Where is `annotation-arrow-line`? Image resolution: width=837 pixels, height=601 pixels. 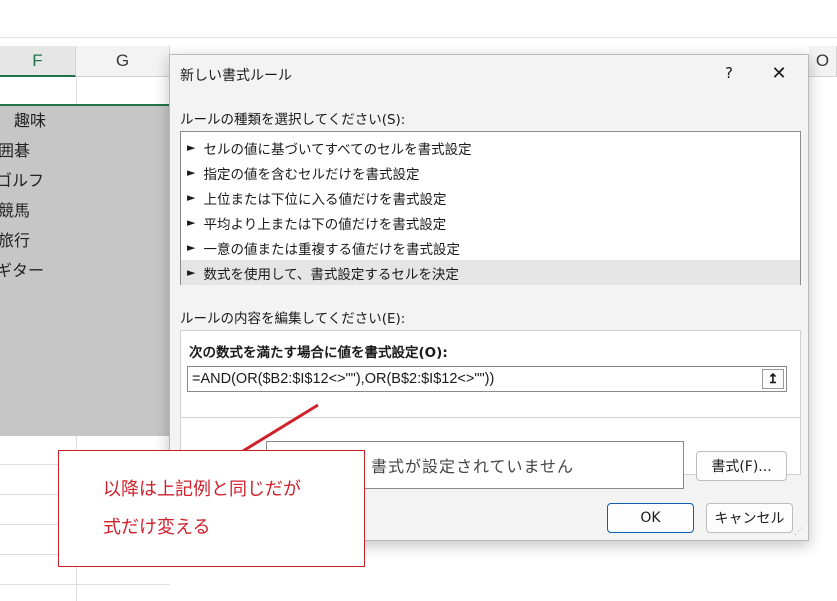
annotation-arrow-line is located at coordinates (280, 428).